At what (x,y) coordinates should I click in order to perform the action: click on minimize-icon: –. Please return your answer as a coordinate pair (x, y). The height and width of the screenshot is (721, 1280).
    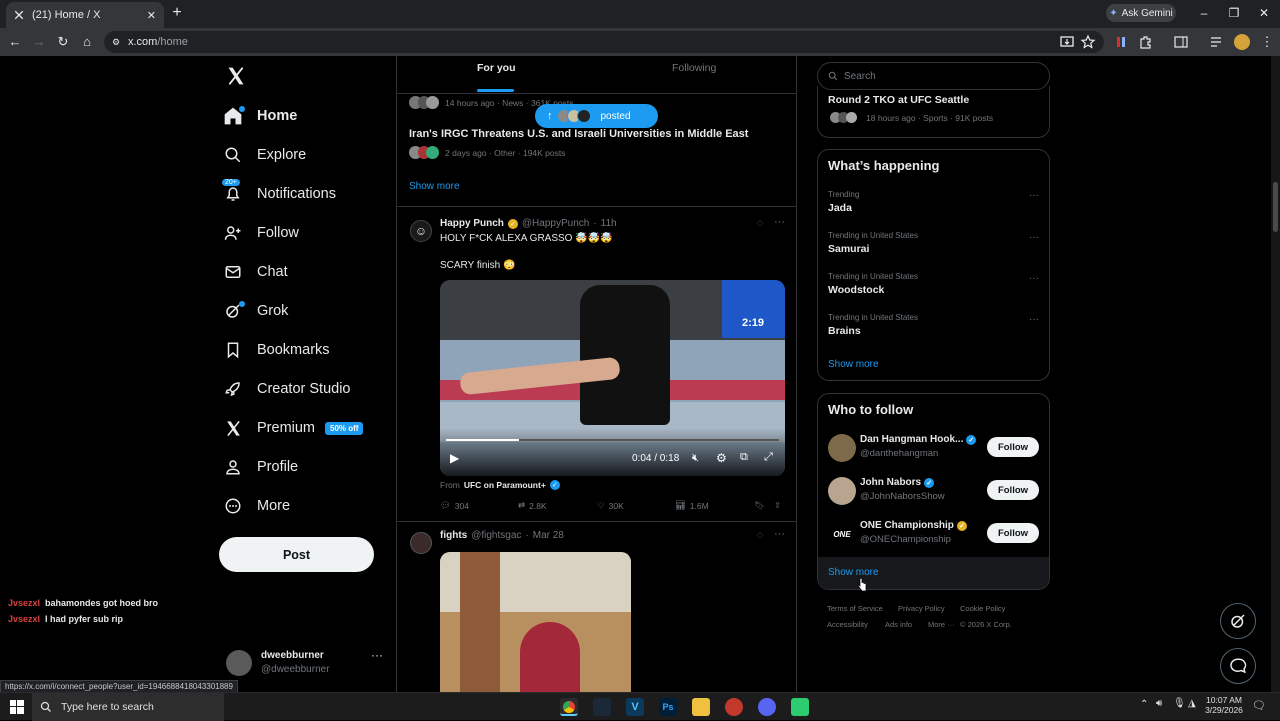
    Looking at the image, I should click on (1204, 13).